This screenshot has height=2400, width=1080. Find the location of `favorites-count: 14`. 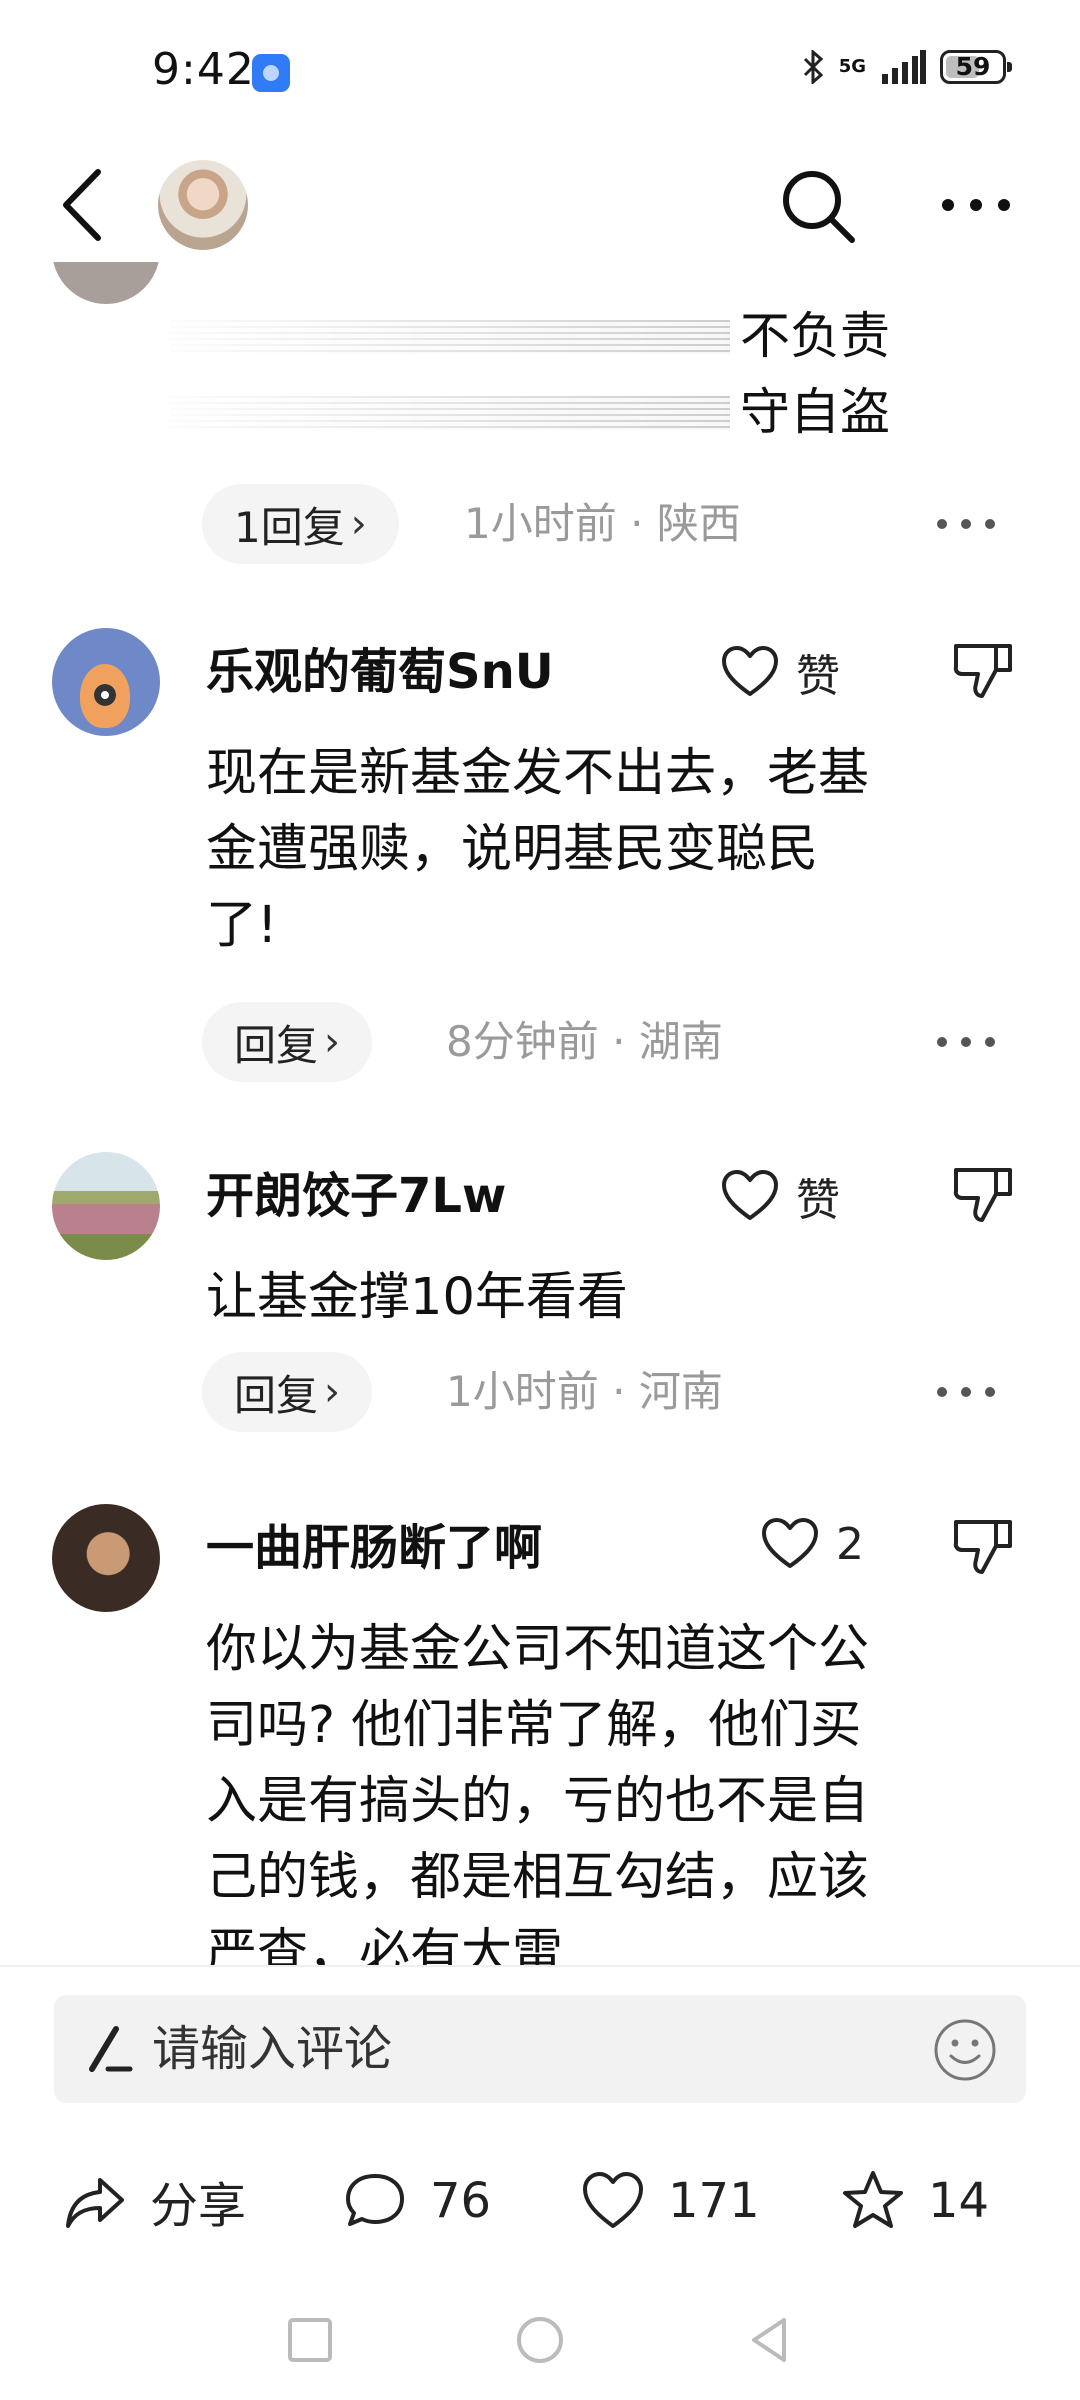

favorites-count: 14 is located at coordinates (959, 2201).